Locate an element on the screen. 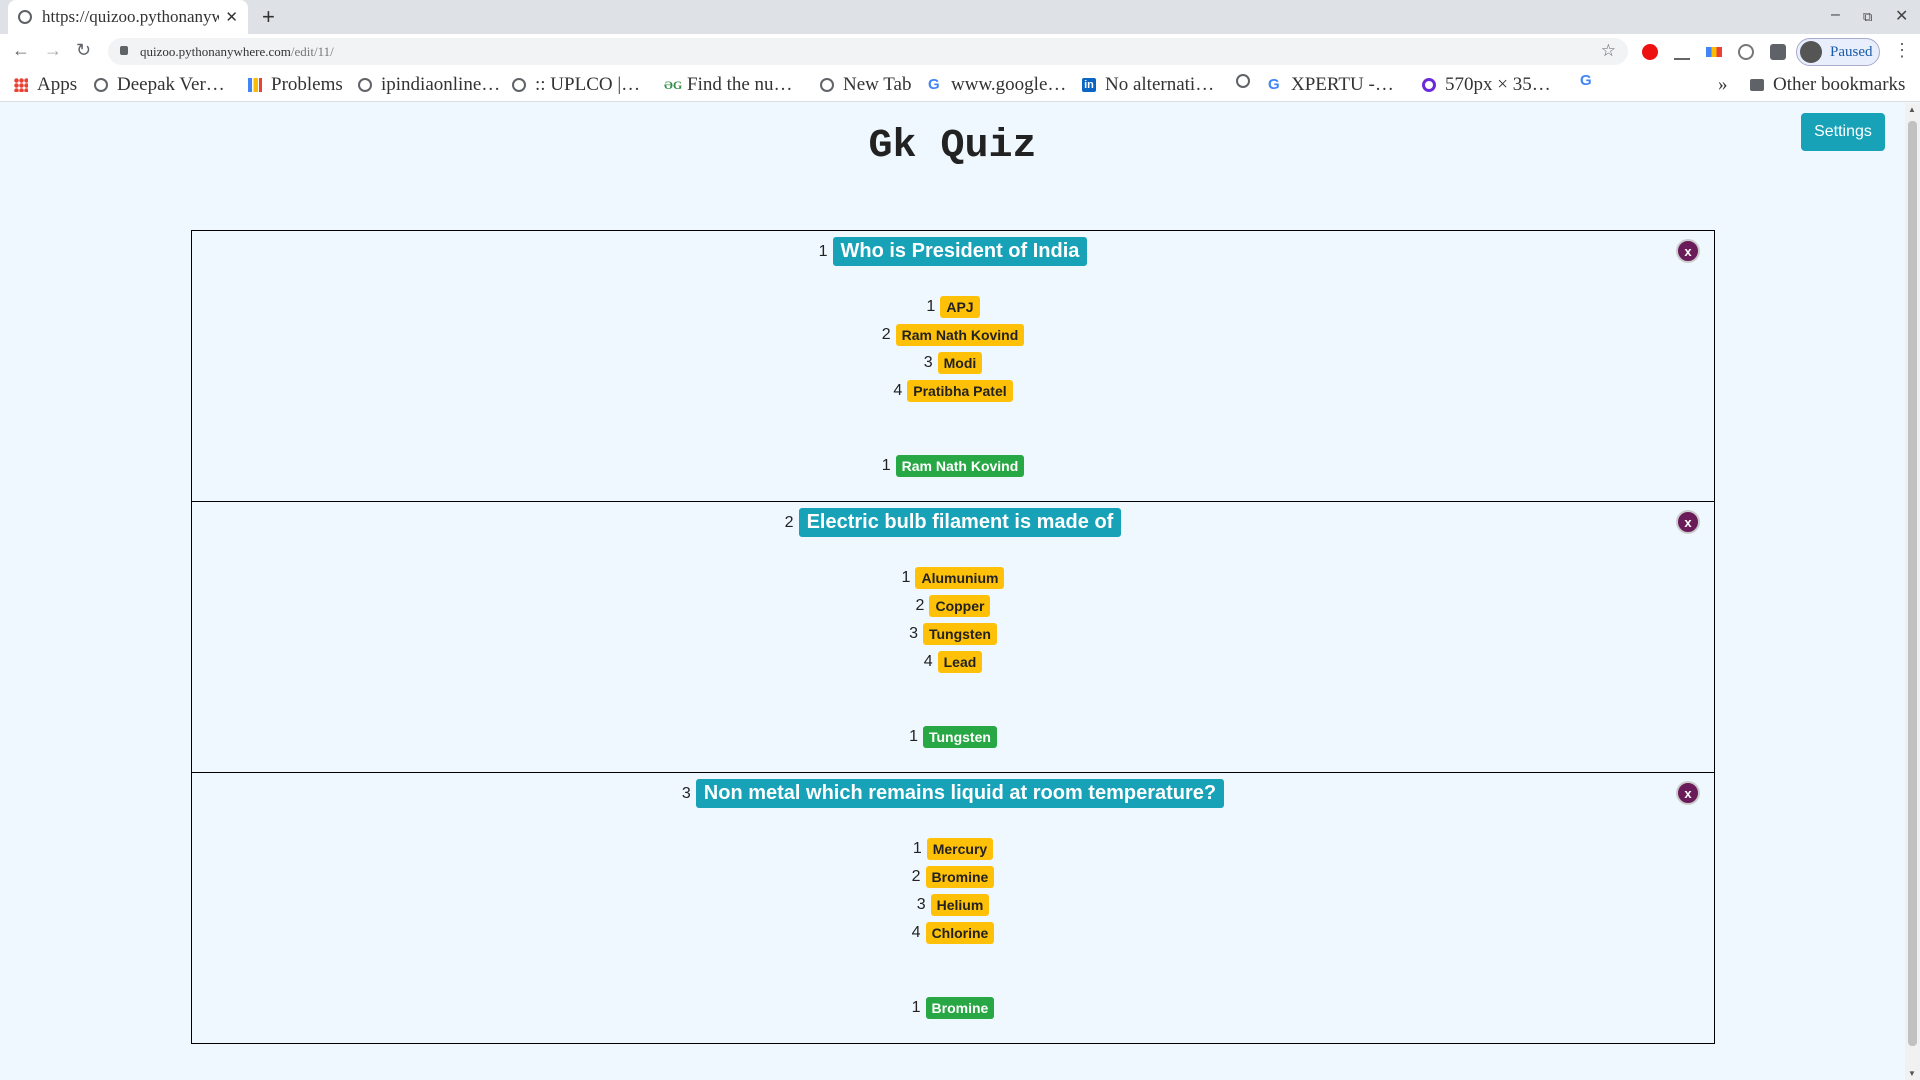  colorful-extension-icon is located at coordinates (1714, 52).